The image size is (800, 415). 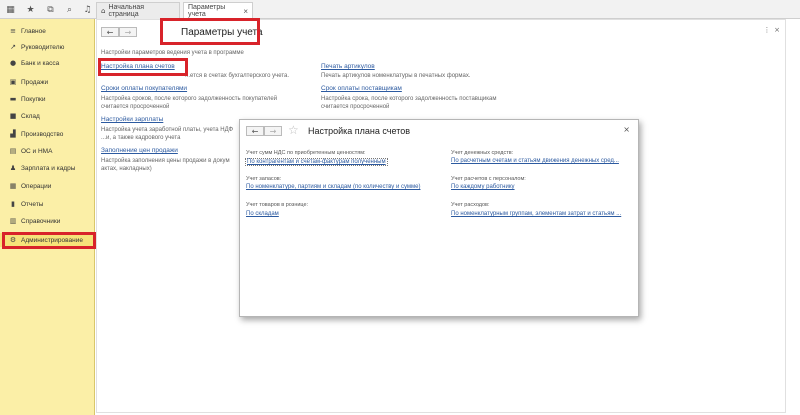 What do you see at coordinates (132, 119) in the screenshot?
I see `salary-settings-link: Настройки зарплаты` at bounding box center [132, 119].